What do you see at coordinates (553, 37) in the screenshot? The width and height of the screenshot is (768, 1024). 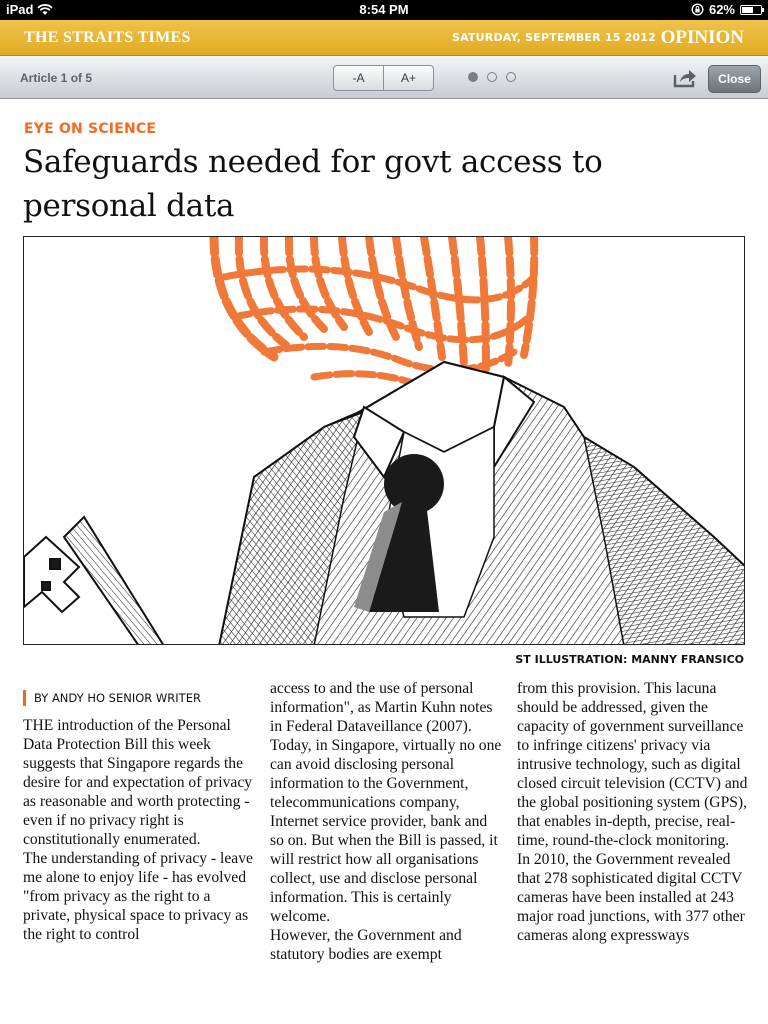 I see `issue-date: SATURDAY, SEPTEMBER 15 2012` at bounding box center [553, 37].